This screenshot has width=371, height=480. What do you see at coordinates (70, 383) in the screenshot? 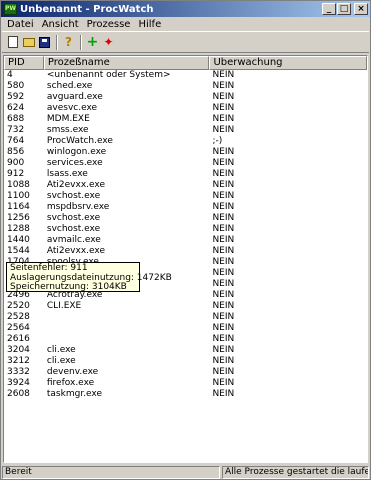
I see `process-name-cell: firefox.exe` at bounding box center [70, 383].